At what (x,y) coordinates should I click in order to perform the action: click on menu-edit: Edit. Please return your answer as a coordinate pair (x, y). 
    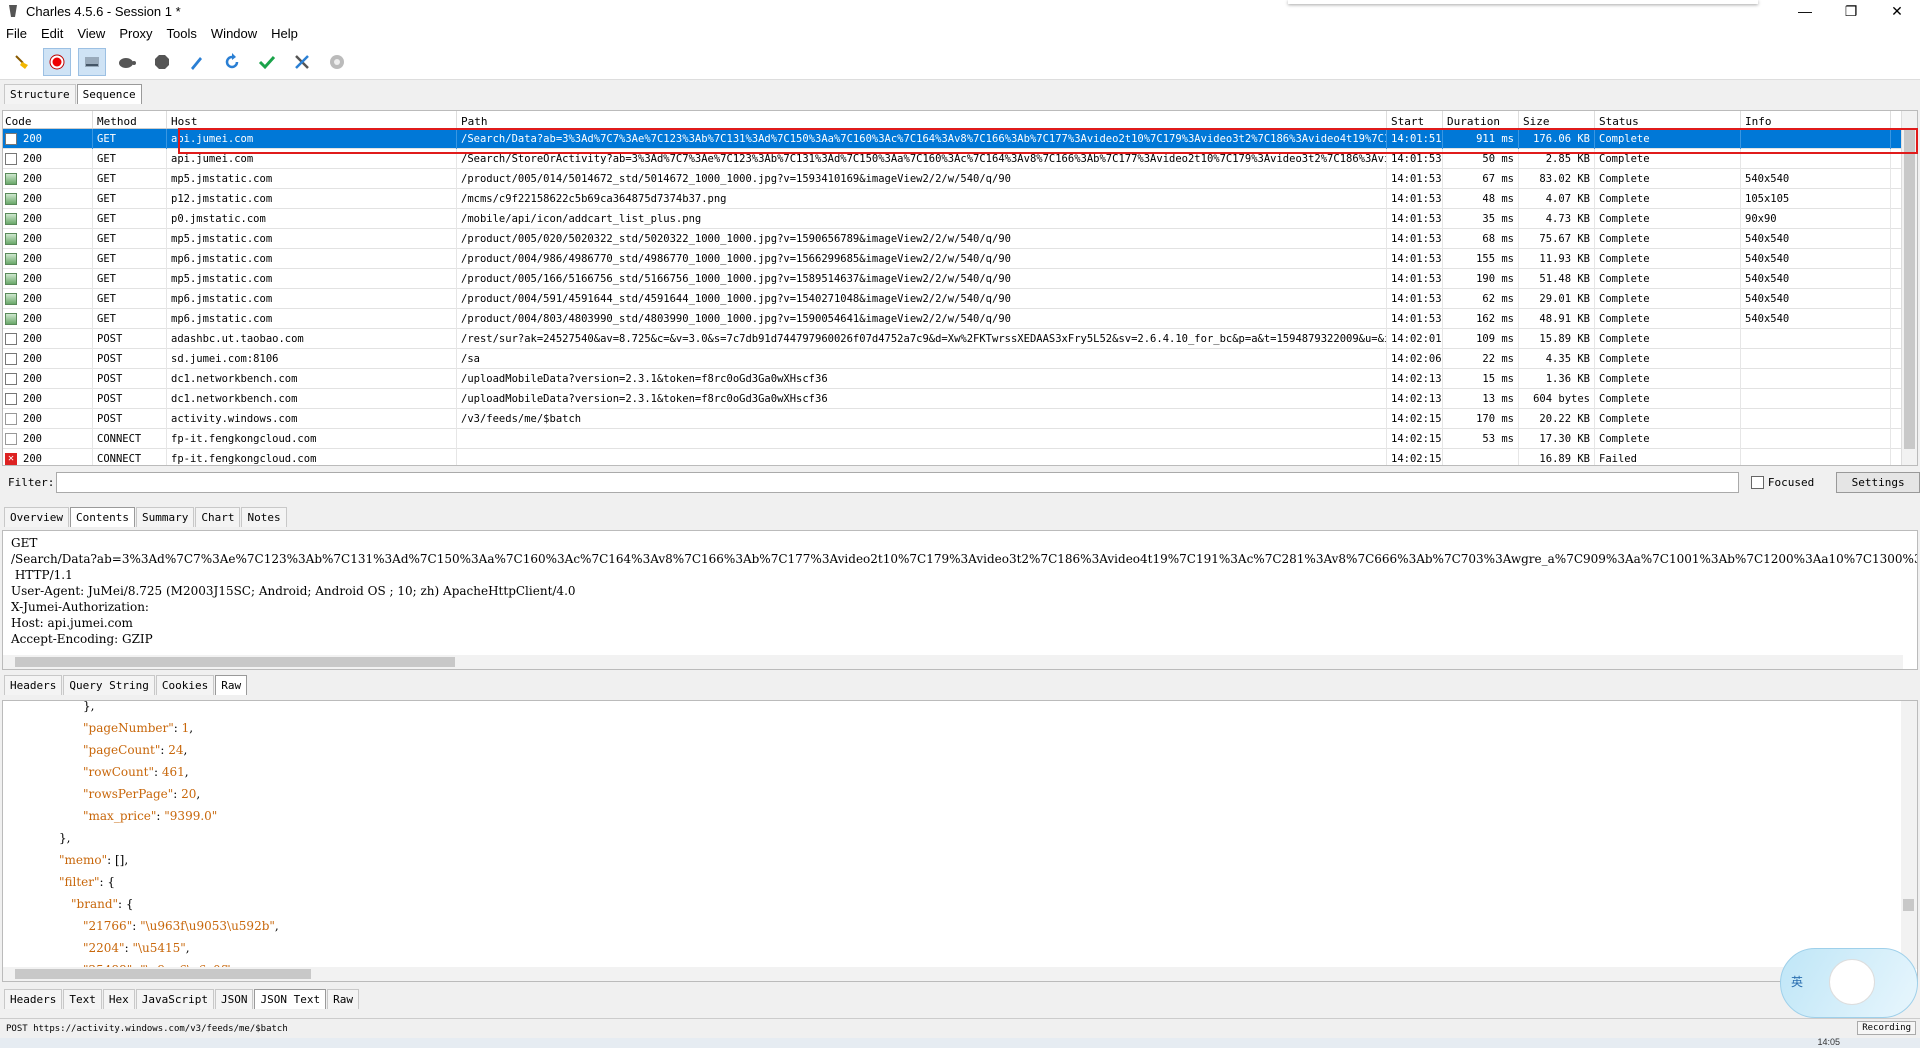
    Looking at the image, I should click on (52, 33).